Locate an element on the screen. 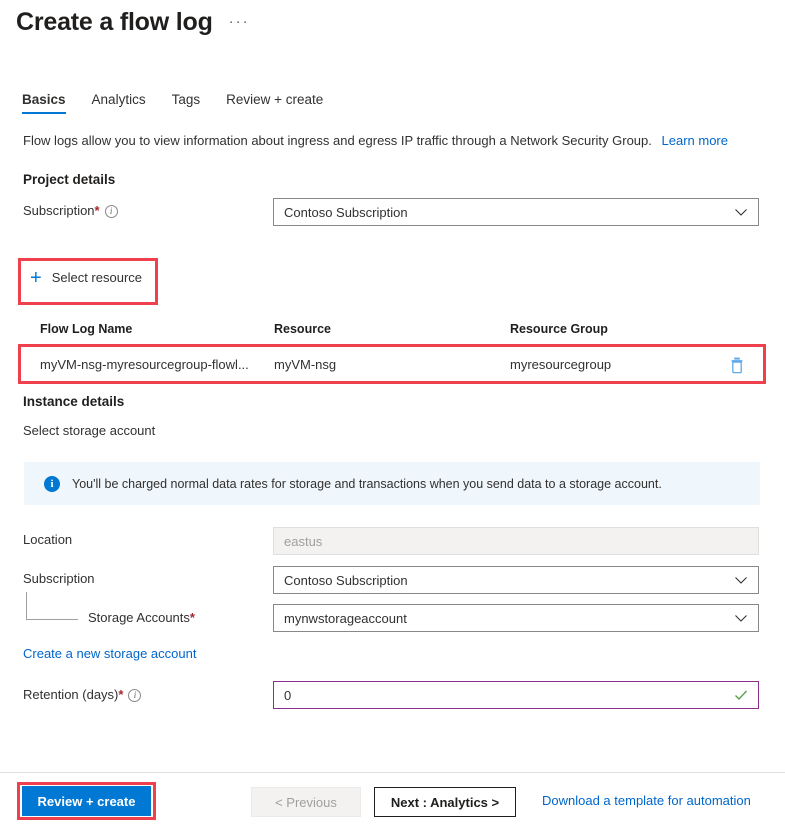 The height and width of the screenshot is (827, 785). tab-analytics: Analytics is located at coordinates (119, 103).